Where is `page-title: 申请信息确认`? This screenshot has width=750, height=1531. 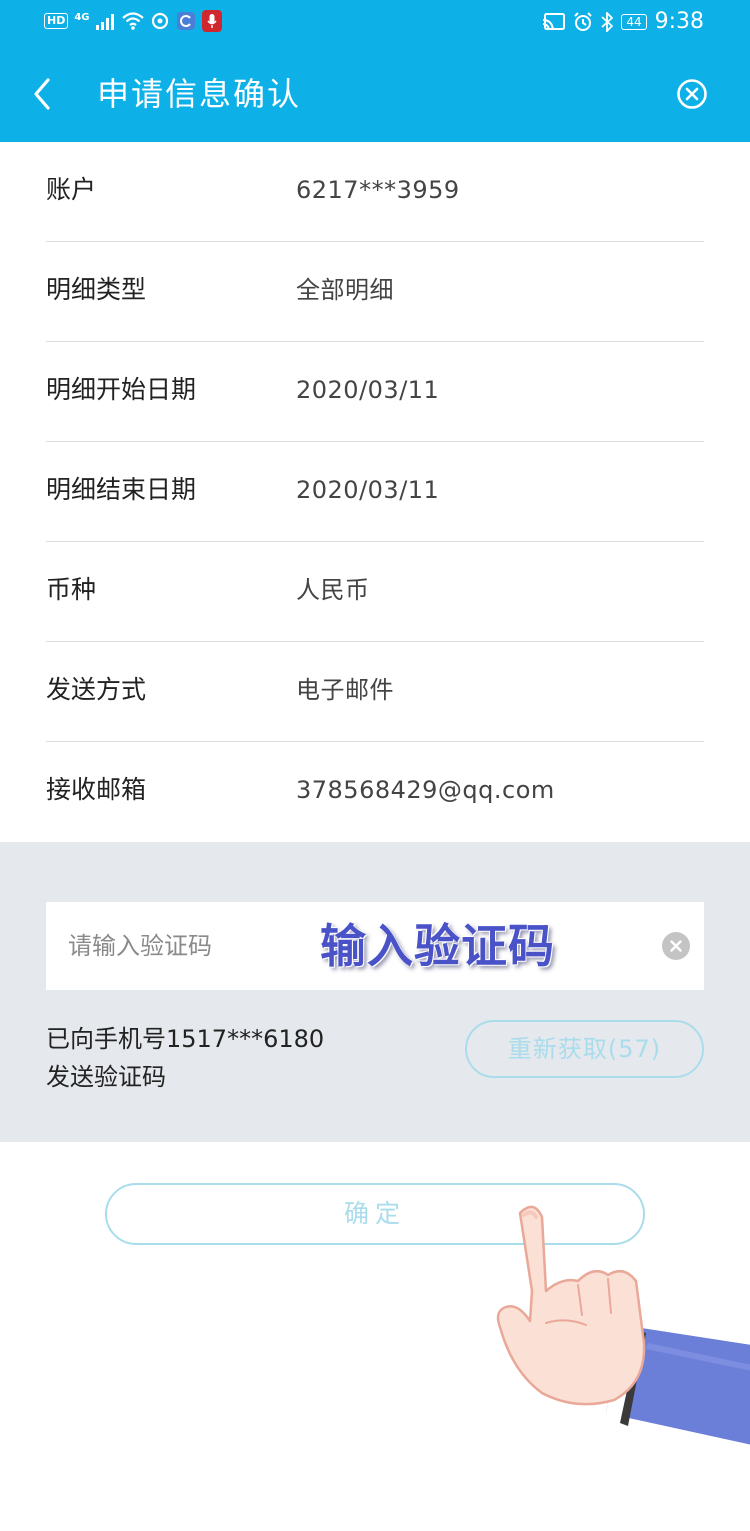
page-title: 申请信息确认 is located at coordinates (199, 94).